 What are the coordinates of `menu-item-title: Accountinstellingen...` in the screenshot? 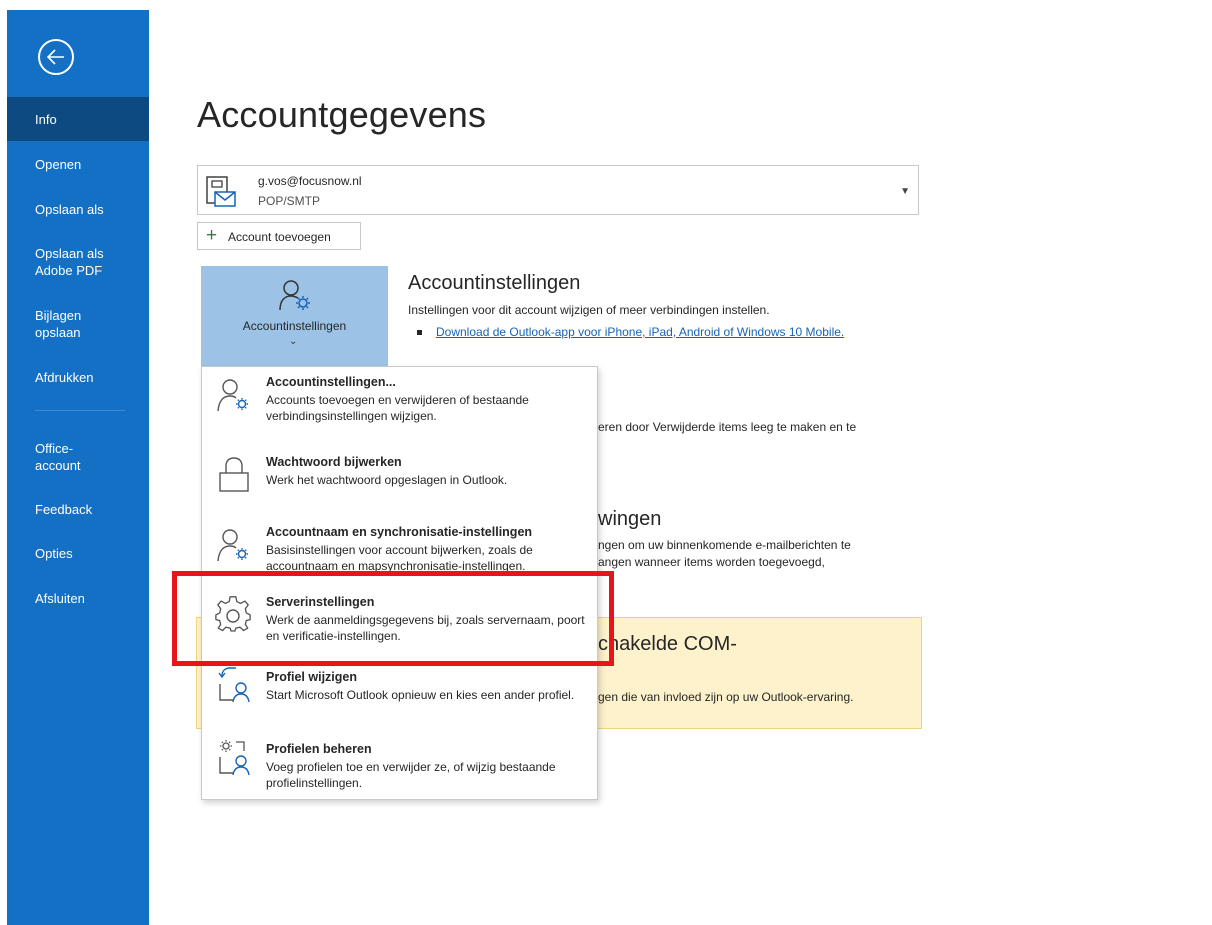 It's located at (331, 382).